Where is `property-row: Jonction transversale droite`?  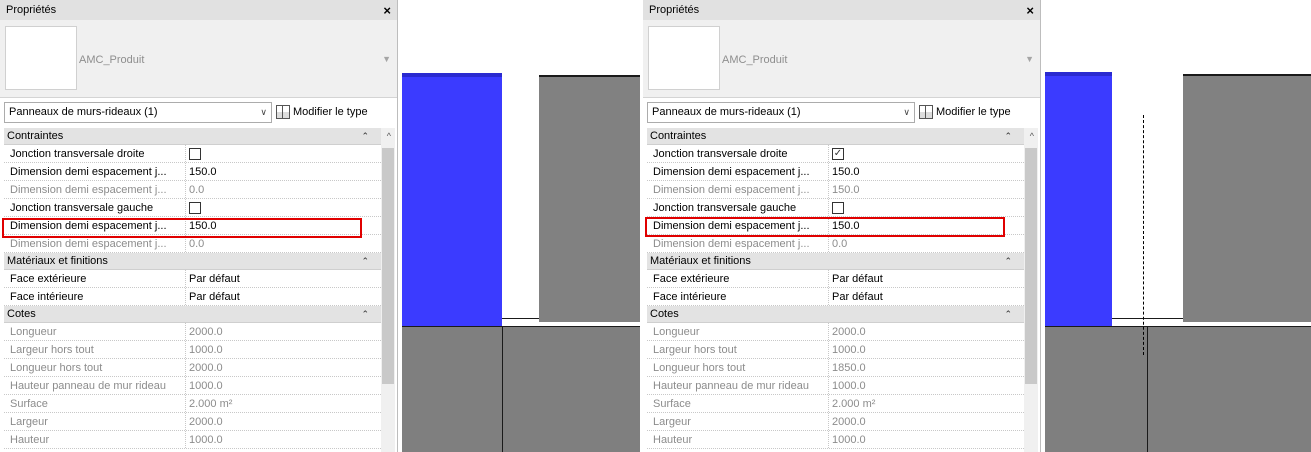
property-row: Jonction transversale droite is located at coordinates (196, 154).